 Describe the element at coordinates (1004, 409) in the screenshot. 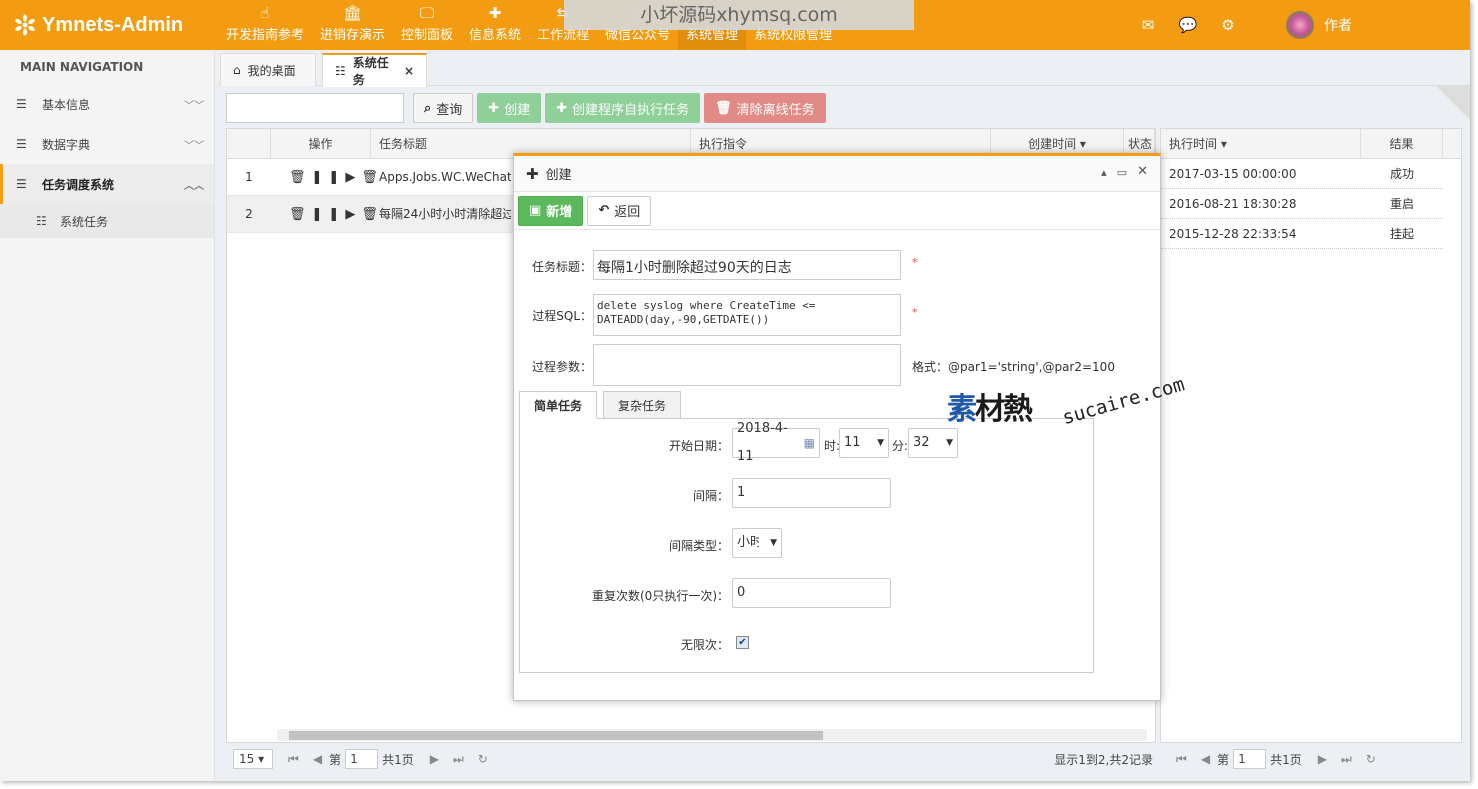

I see `watermark-chars: 材熱` at that location.